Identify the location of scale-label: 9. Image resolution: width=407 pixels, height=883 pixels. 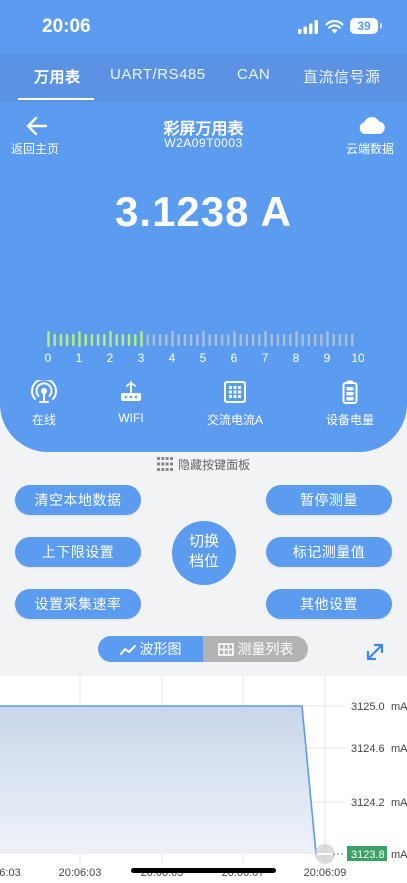
(327, 358).